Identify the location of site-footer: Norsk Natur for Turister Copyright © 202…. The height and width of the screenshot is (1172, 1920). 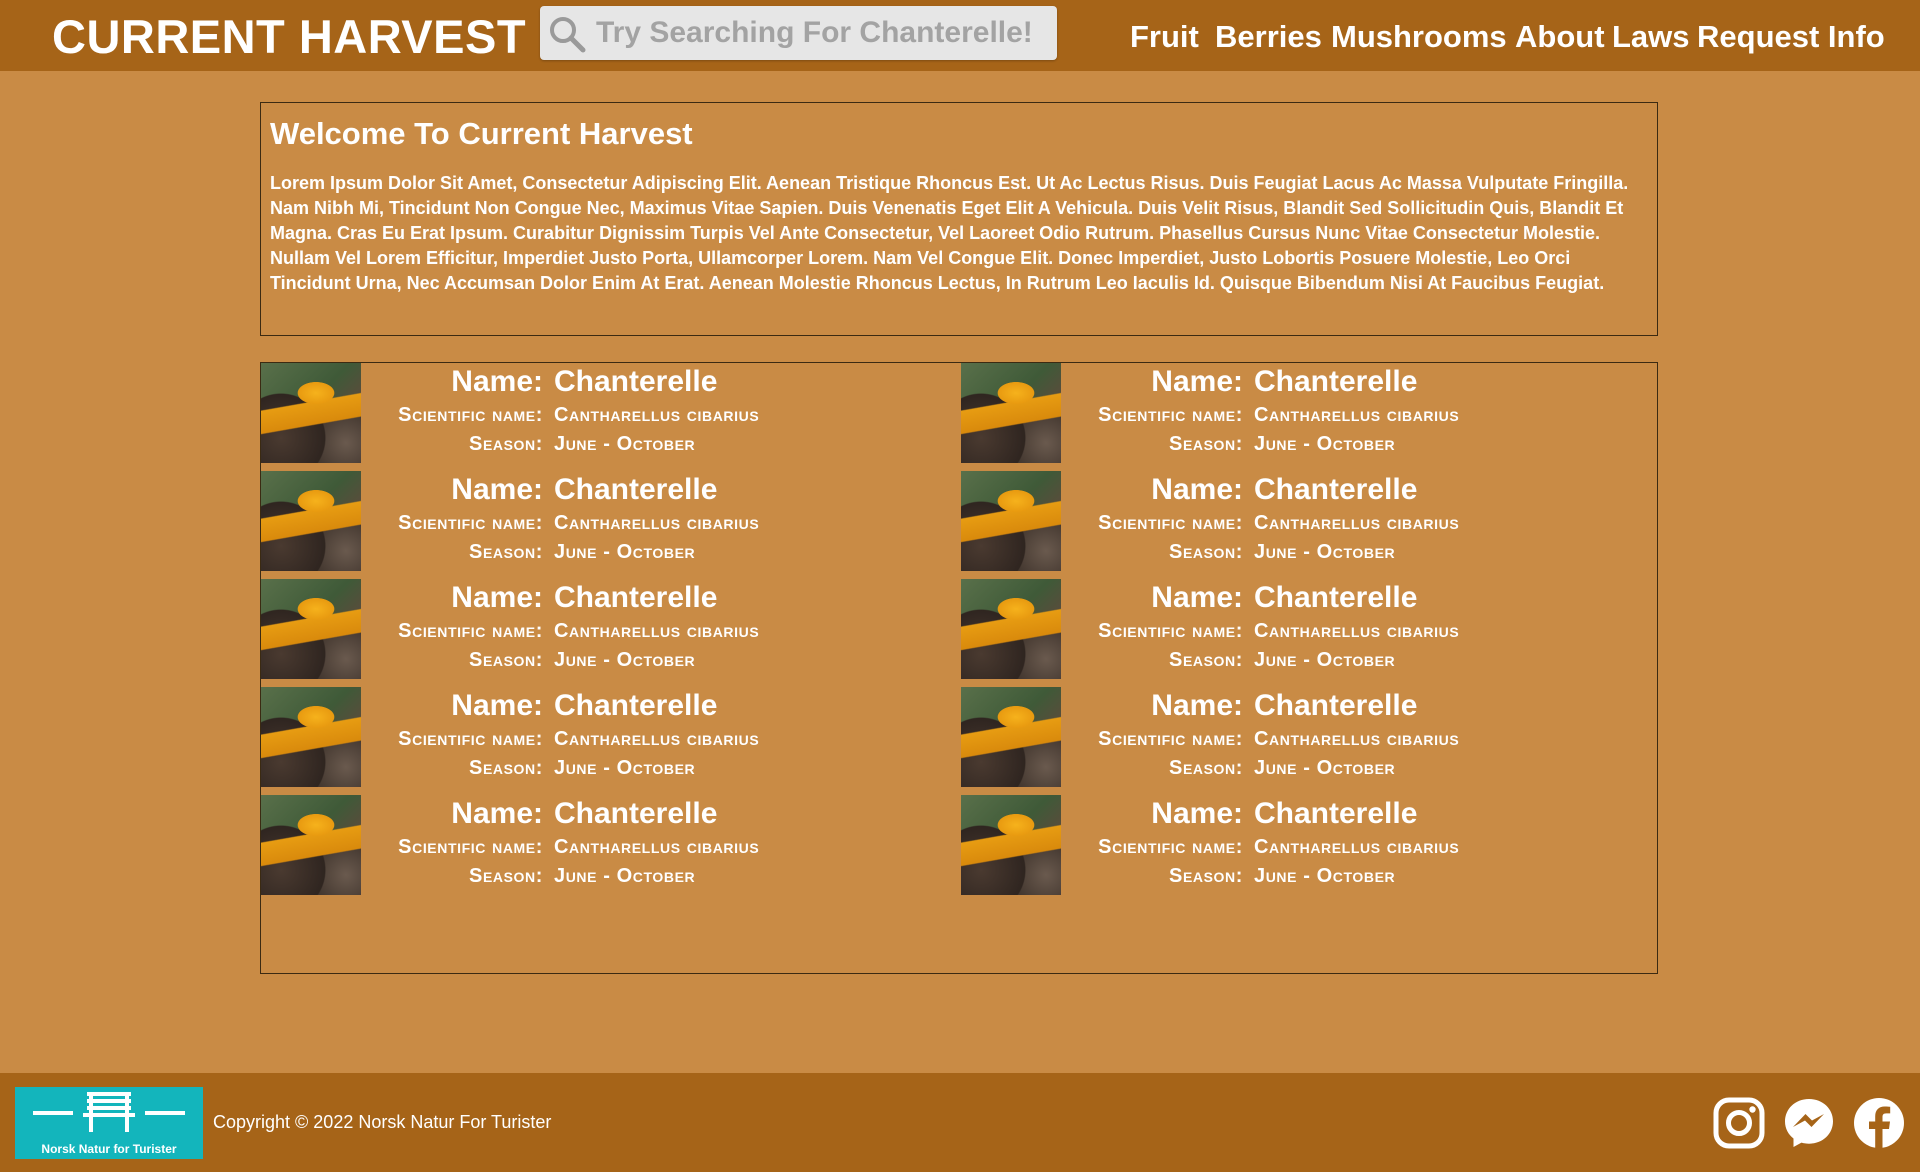
(960, 1122).